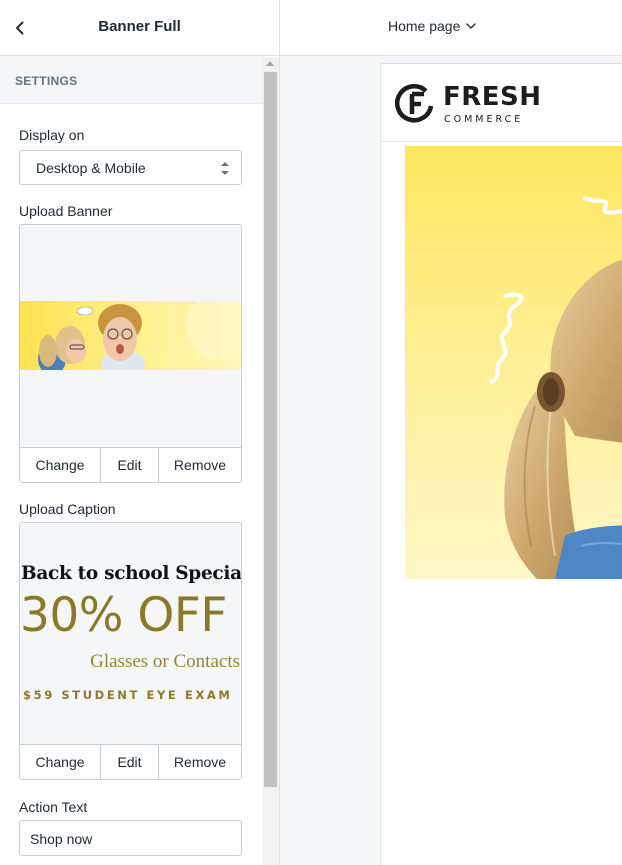 The image size is (622, 865). Describe the element at coordinates (225, 168) in the screenshot. I see `select-arrows-icon` at that location.